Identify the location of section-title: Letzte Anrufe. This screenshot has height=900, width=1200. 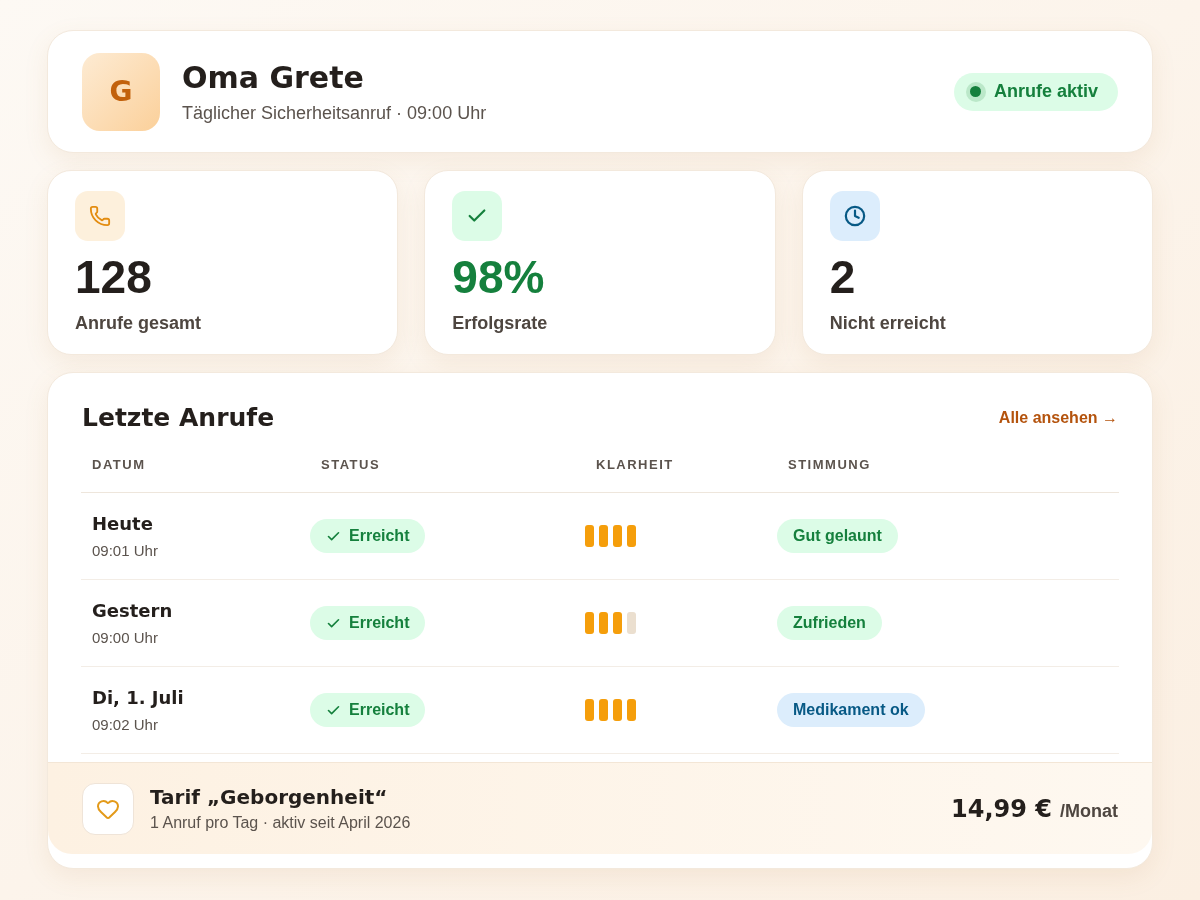
(178, 418).